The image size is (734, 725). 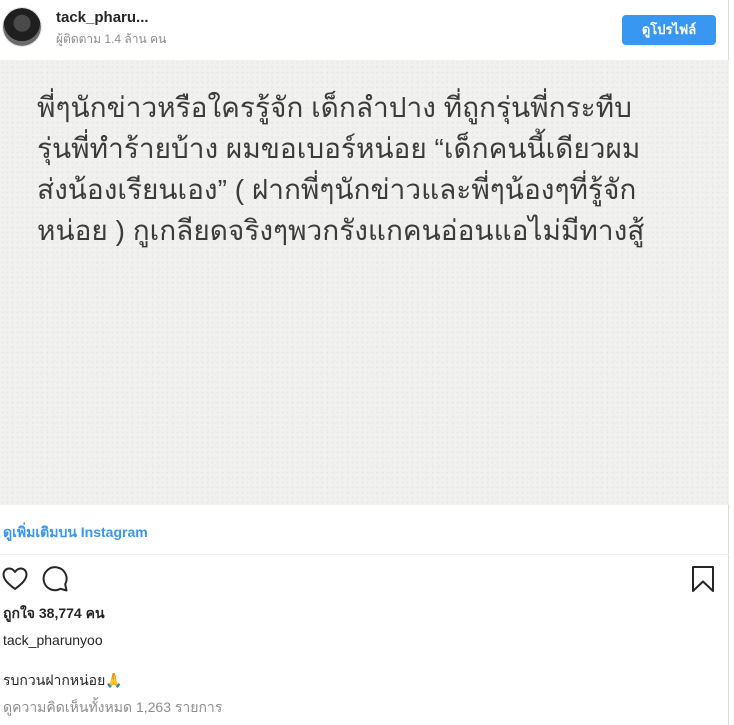 I want to click on comment-icon, so click(x=55, y=579).